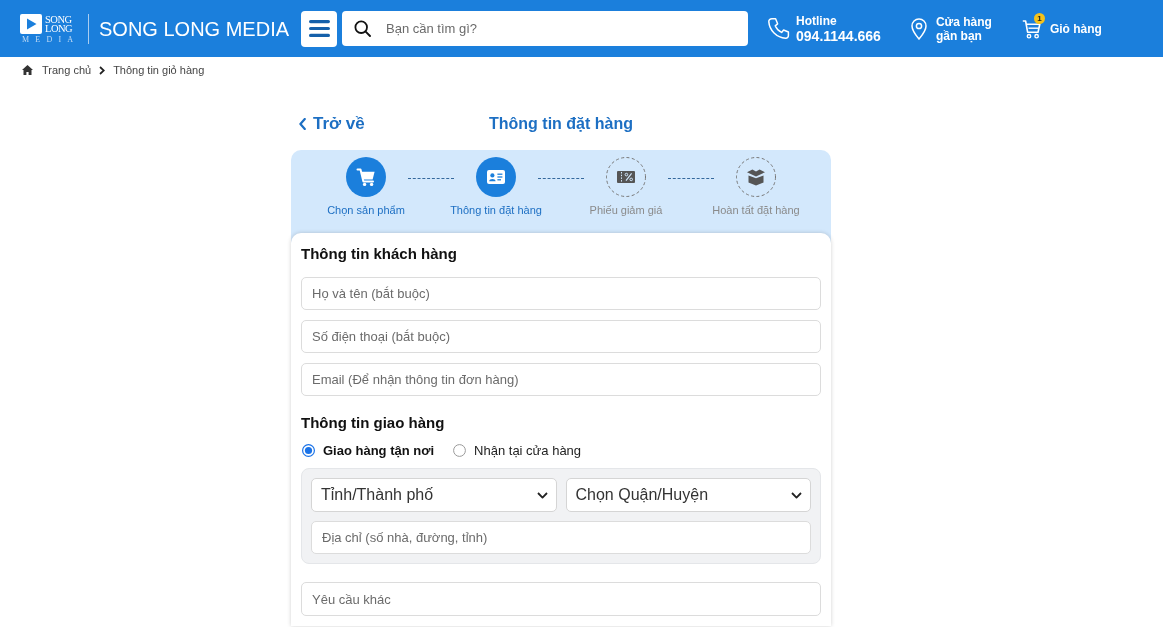 The width and height of the screenshot is (1163, 627). Describe the element at coordinates (1039, 18) in the screenshot. I see `cart-badge: 1` at that location.